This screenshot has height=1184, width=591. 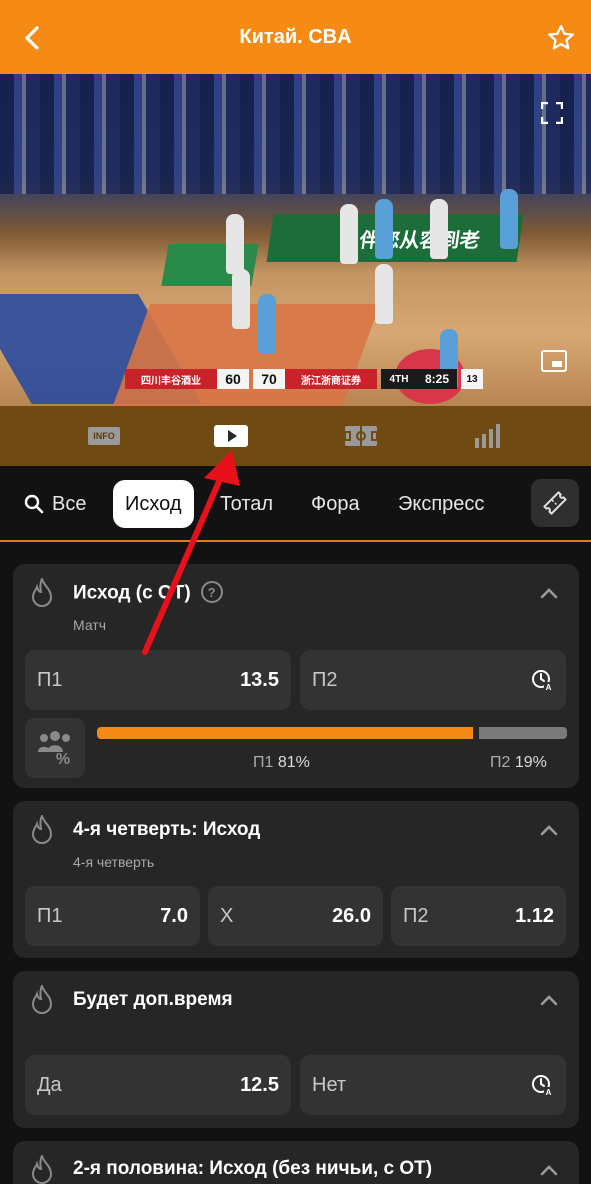 I want to click on star-icon, so click(x=561, y=37).